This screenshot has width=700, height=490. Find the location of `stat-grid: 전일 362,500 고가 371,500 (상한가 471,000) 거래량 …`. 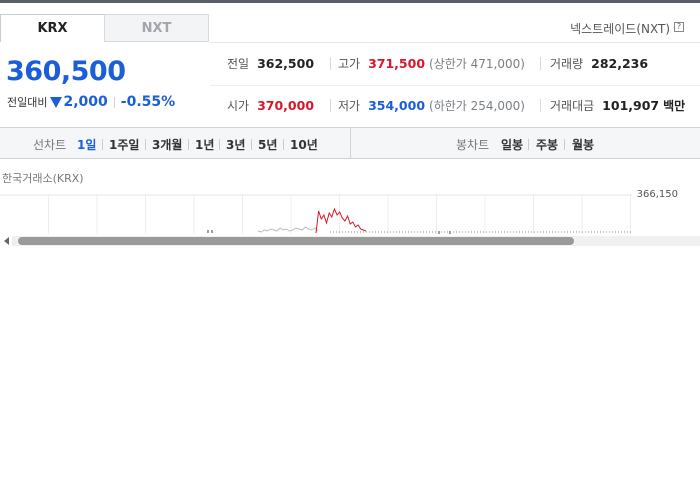

stat-grid: 전일 362,500 고가 371,500 (상한가 471,000) 거래량 … is located at coordinates (455, 84).